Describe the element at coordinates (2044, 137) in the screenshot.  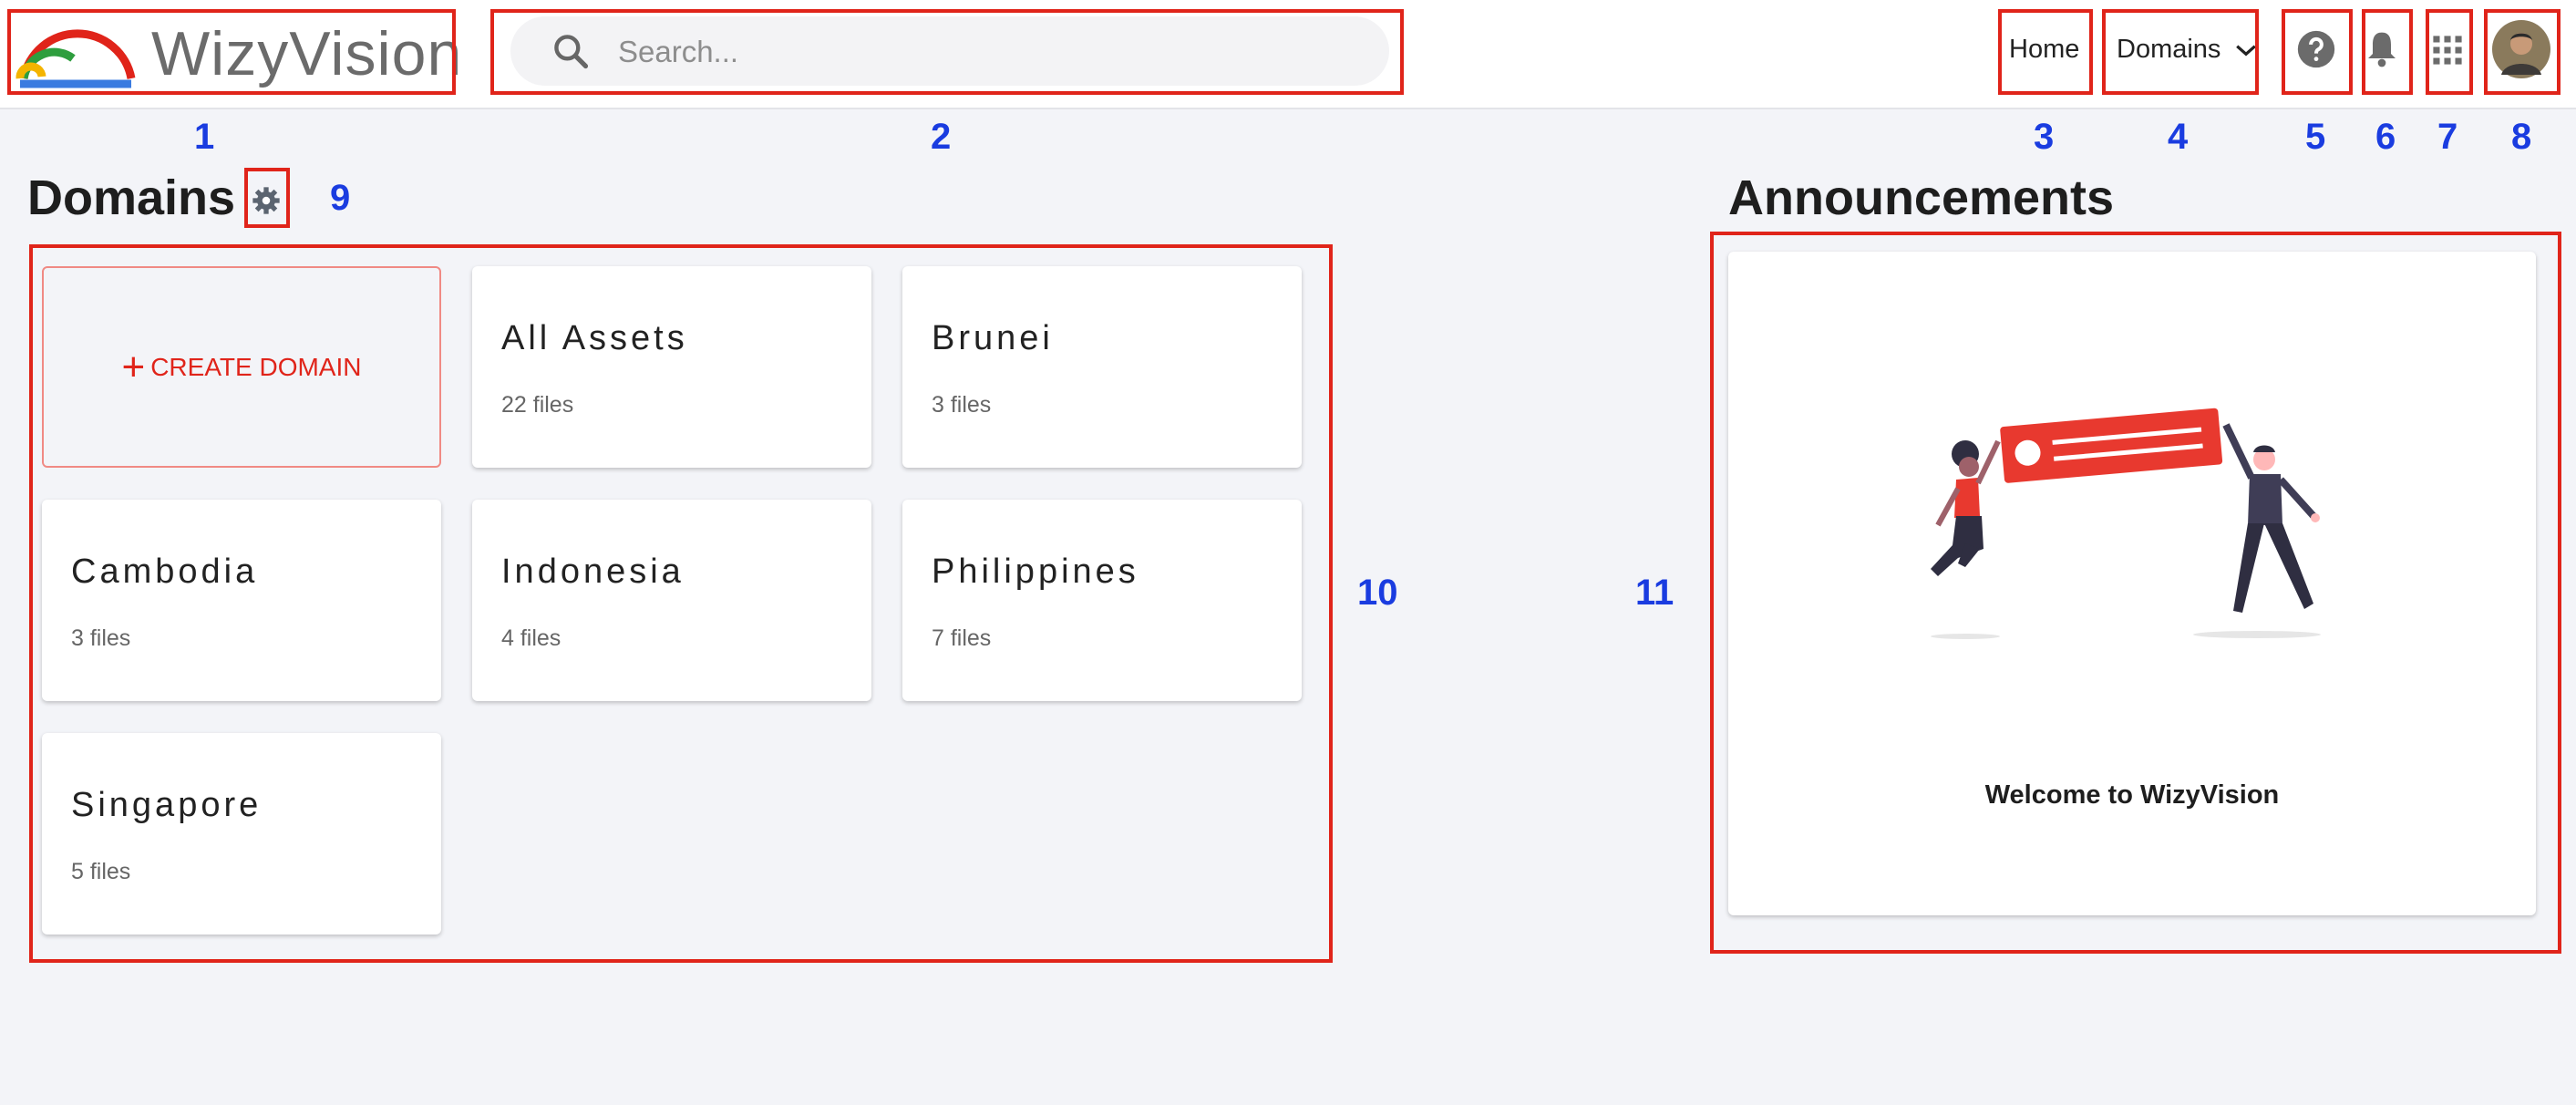
I see `annotation-number: 3` at that location.